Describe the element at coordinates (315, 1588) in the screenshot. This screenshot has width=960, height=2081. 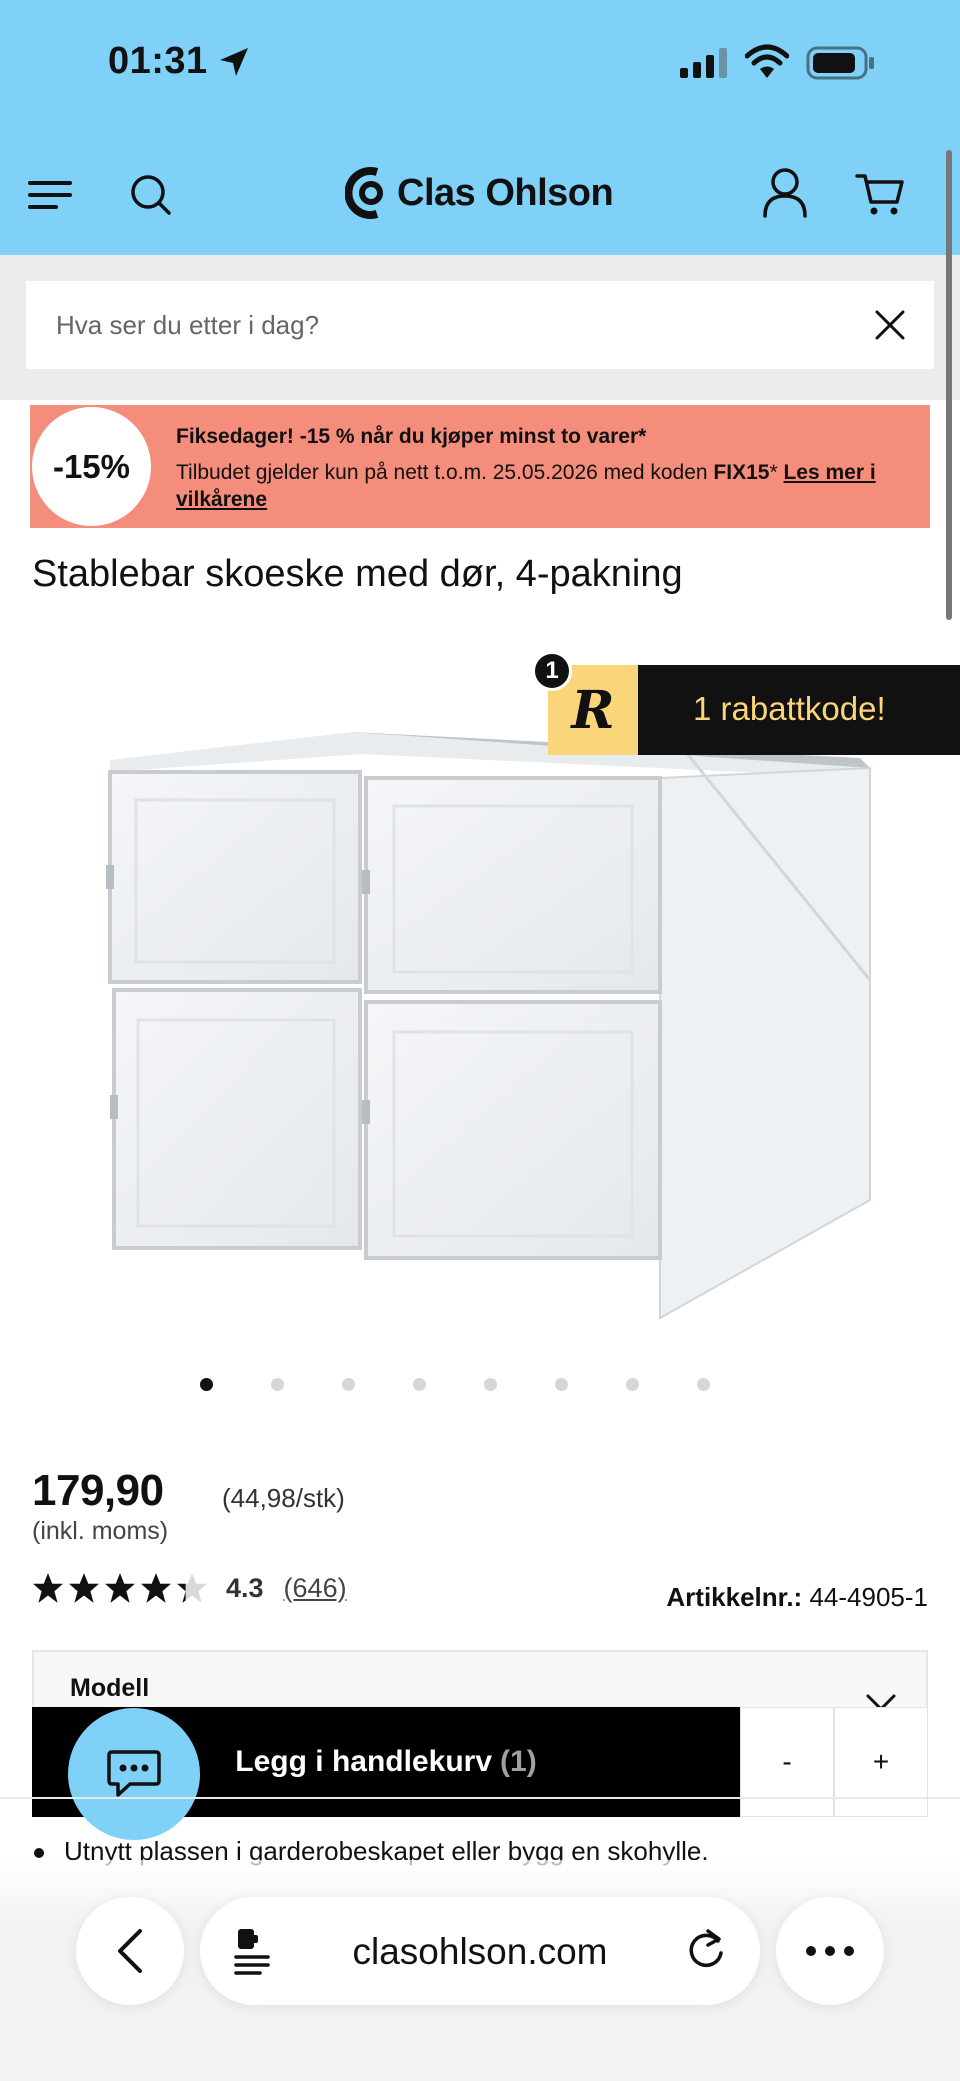
I see `review-count-link: (646)` at that location.